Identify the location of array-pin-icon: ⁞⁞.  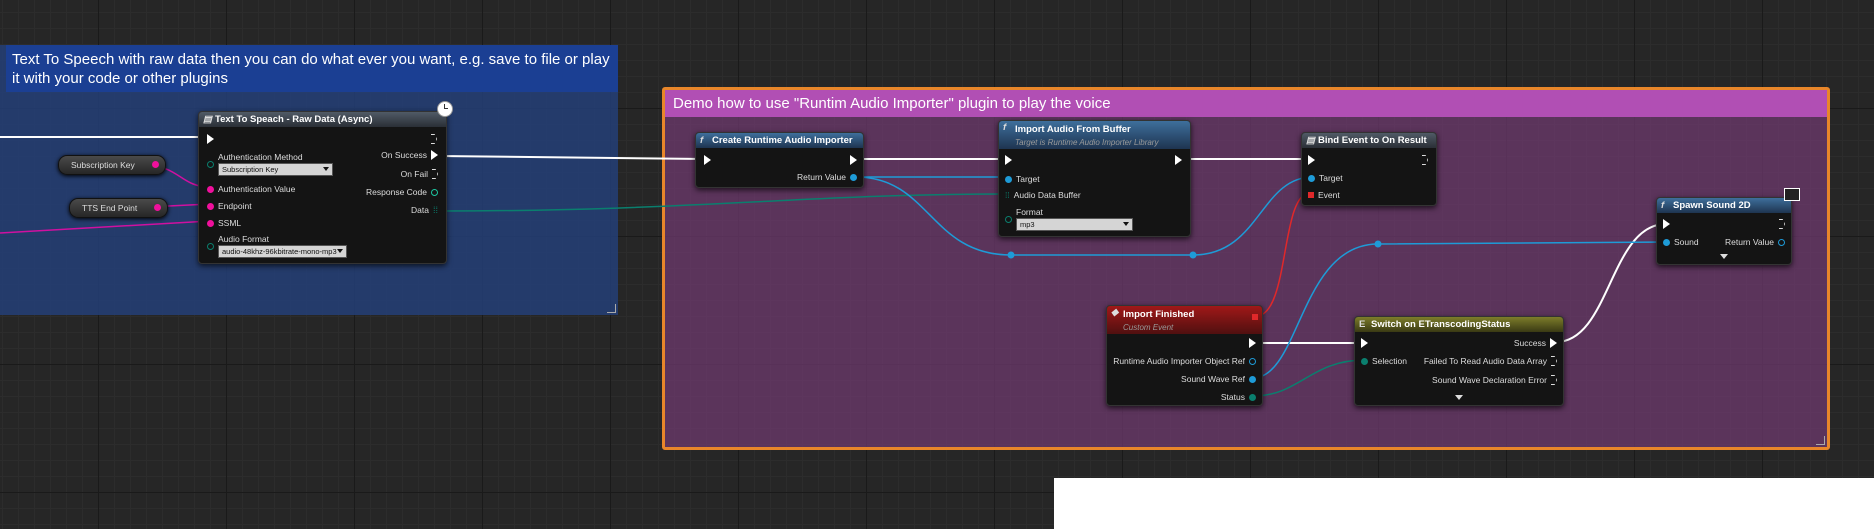
(435, 210).